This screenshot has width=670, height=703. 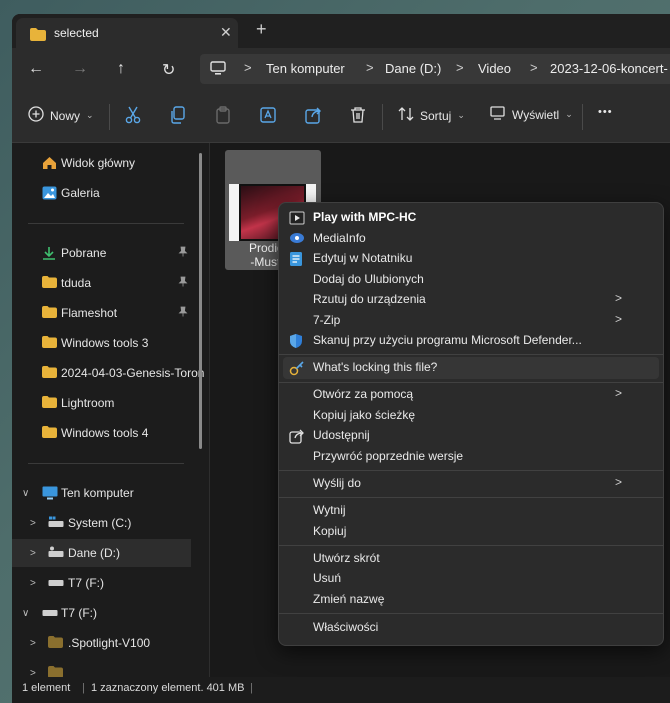 I want to click on sort-button: Sortuj ⌄, so click(x=431, y=115).